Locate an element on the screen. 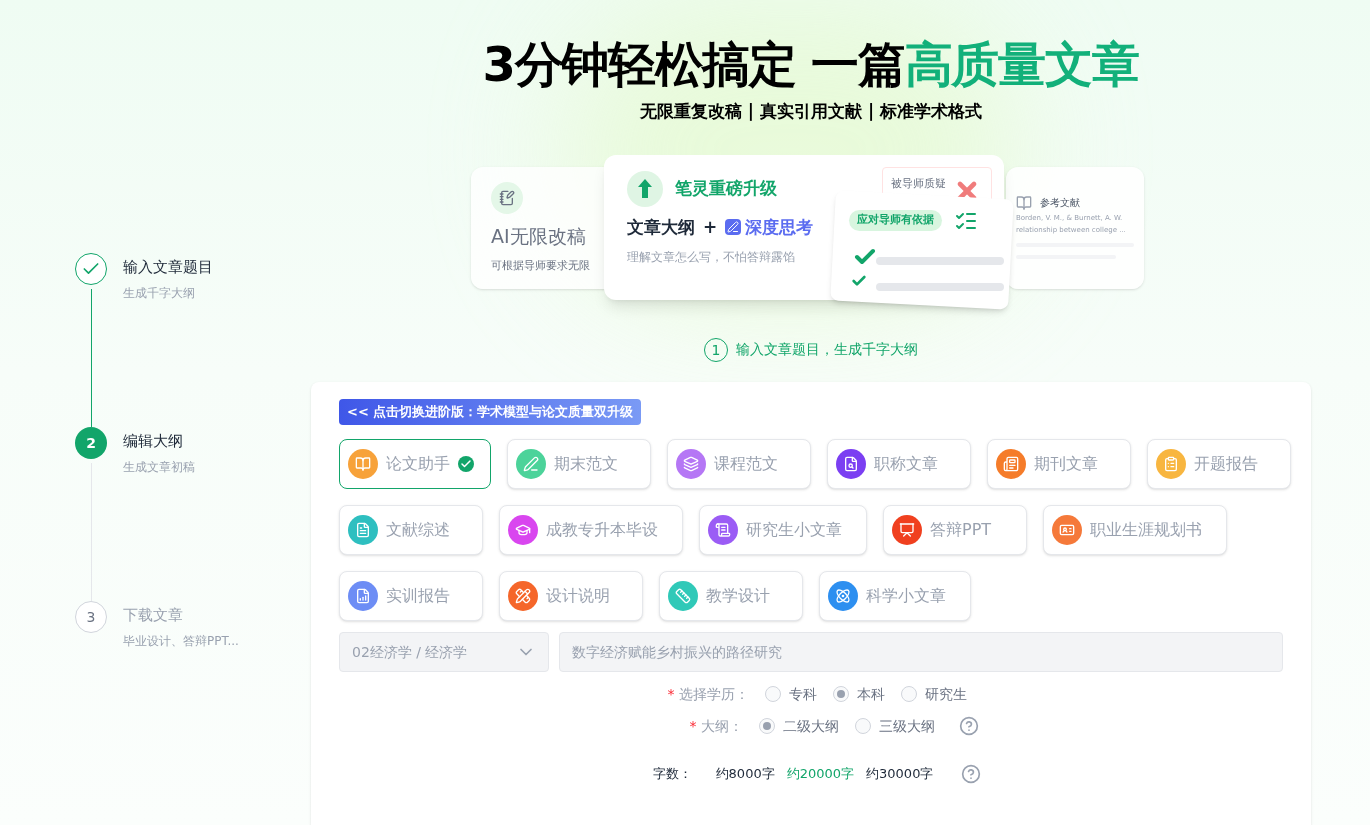  step-subtitle: 生成千字大纲 is located at coordinates (159, 293).